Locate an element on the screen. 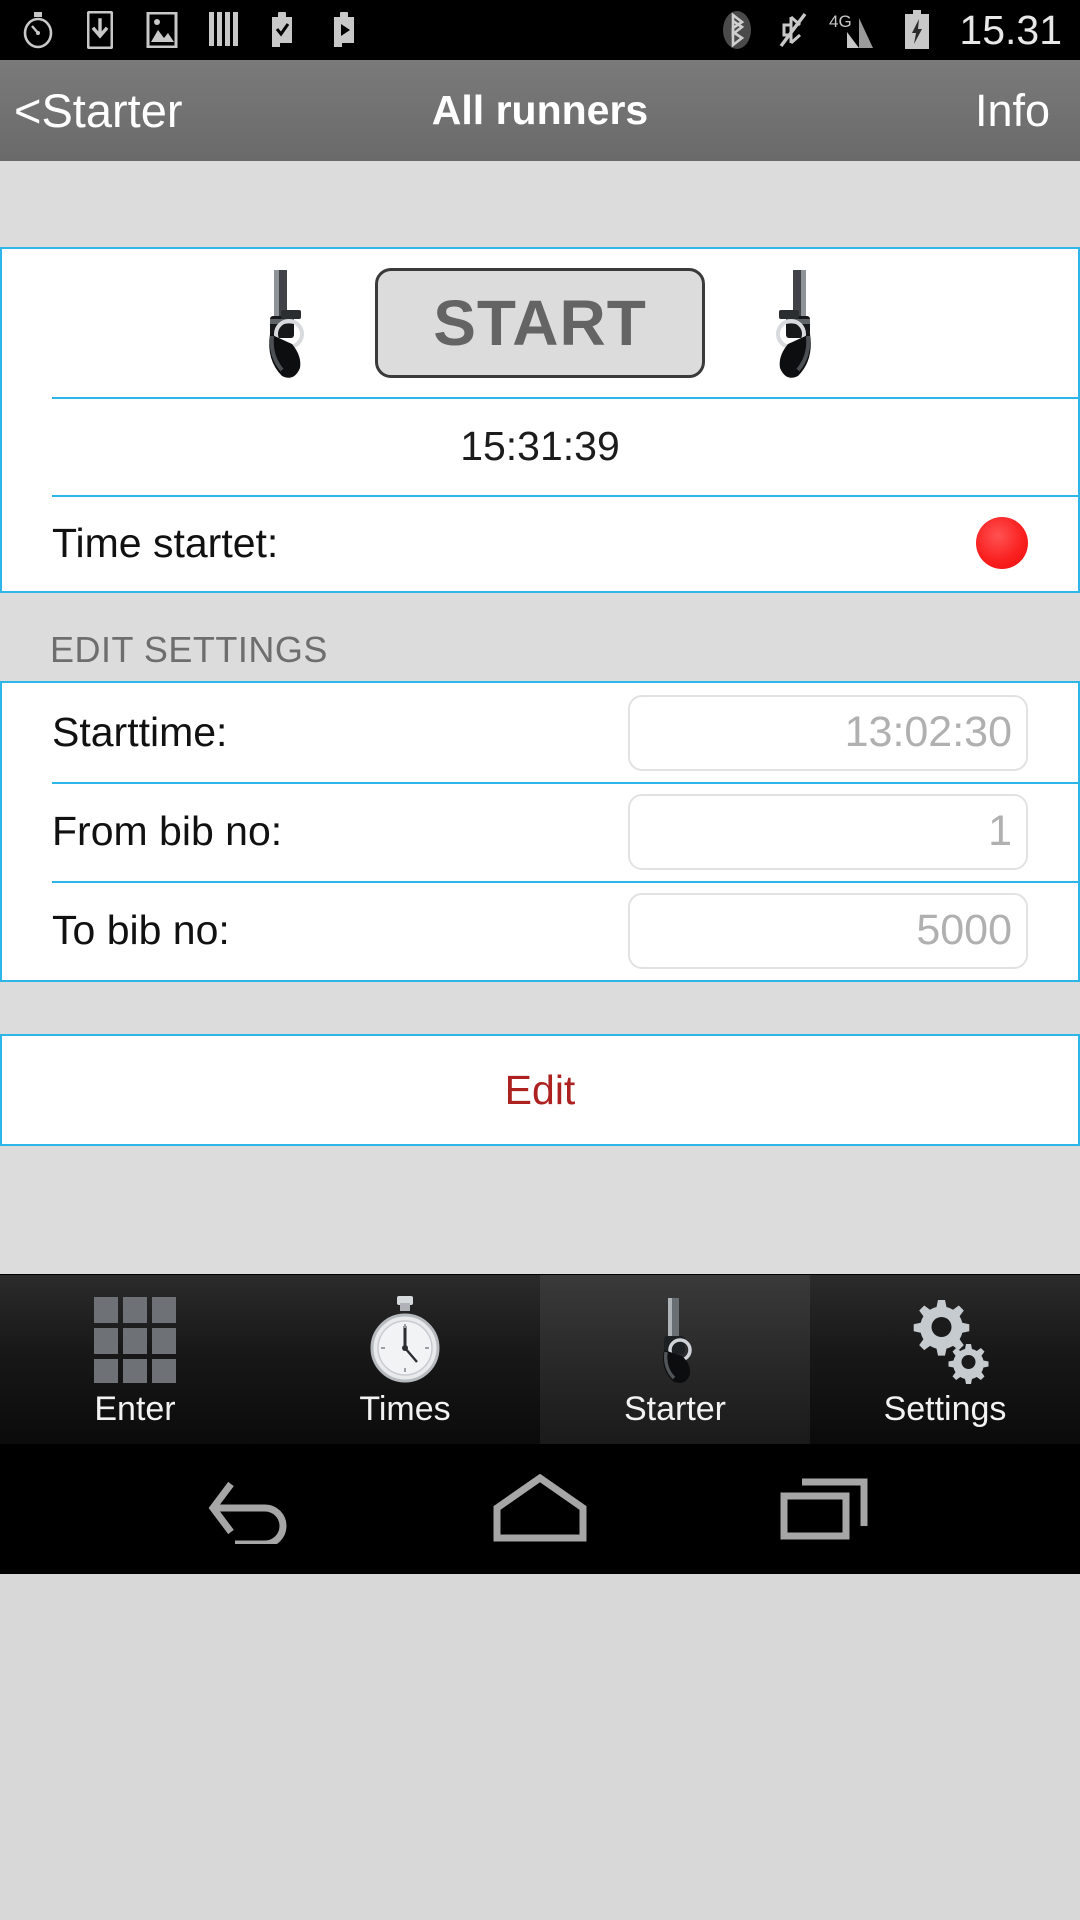 This screenshot has width=1080, height=1920. from-bib-input: 1 is located at coordinates (828, 831).